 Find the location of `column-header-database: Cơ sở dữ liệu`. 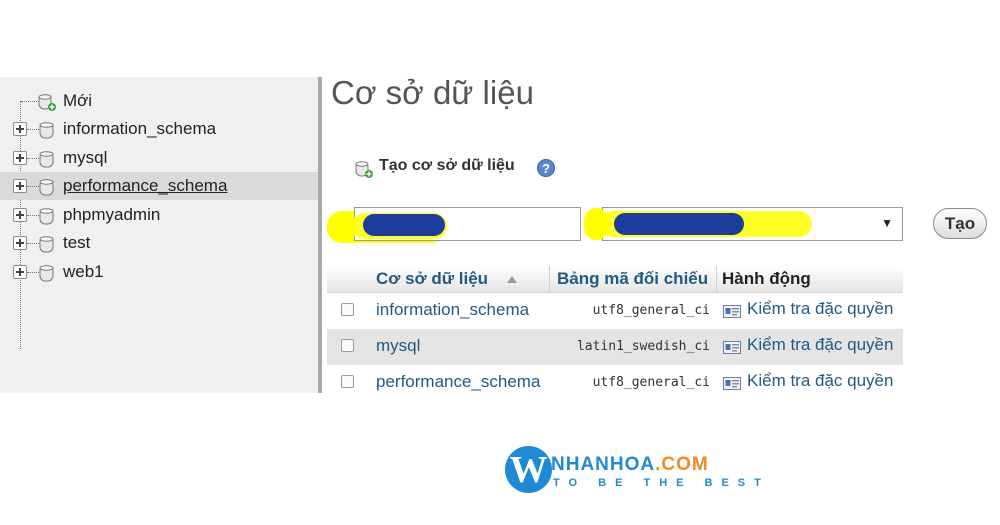

column-header-database: Cơ sở dữ liệu is located at coordinates (432, 279).